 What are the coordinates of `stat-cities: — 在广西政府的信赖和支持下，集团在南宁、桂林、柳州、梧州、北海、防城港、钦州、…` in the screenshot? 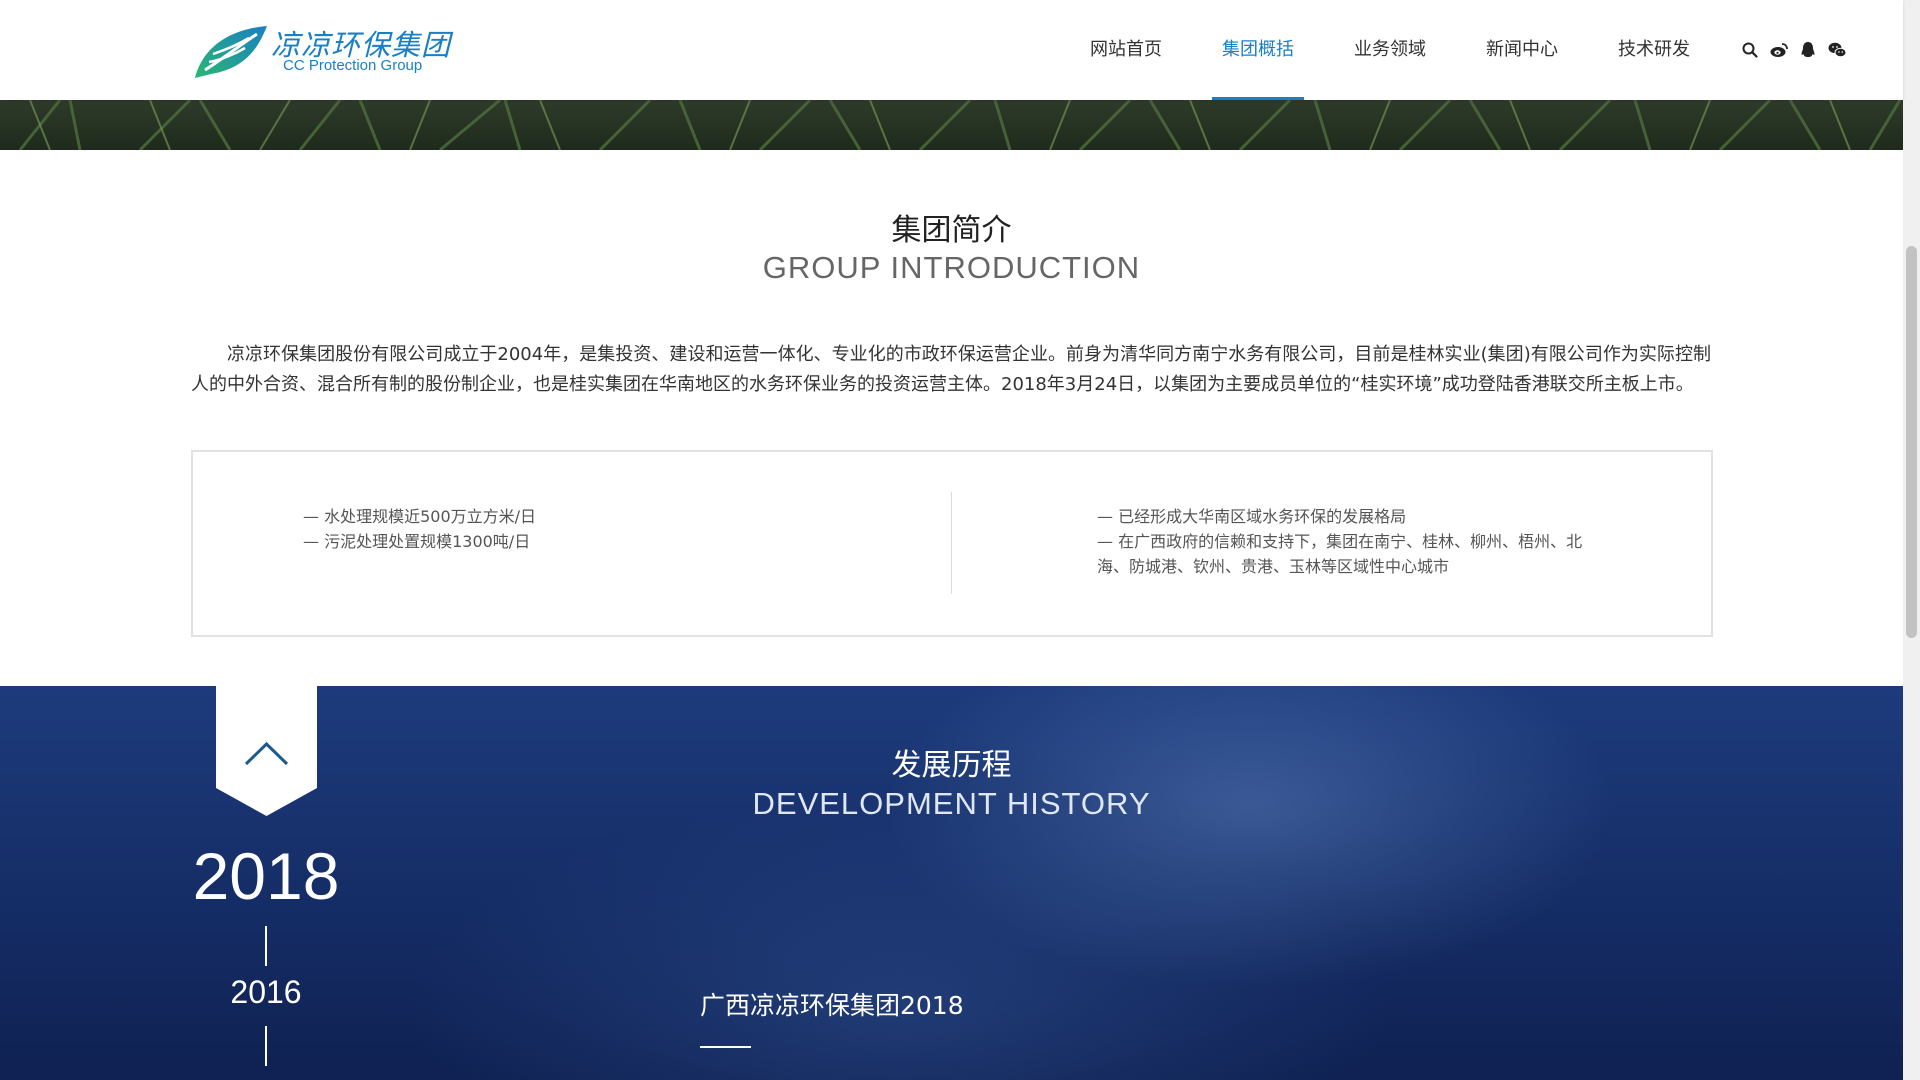 It's located at (1340, 554).